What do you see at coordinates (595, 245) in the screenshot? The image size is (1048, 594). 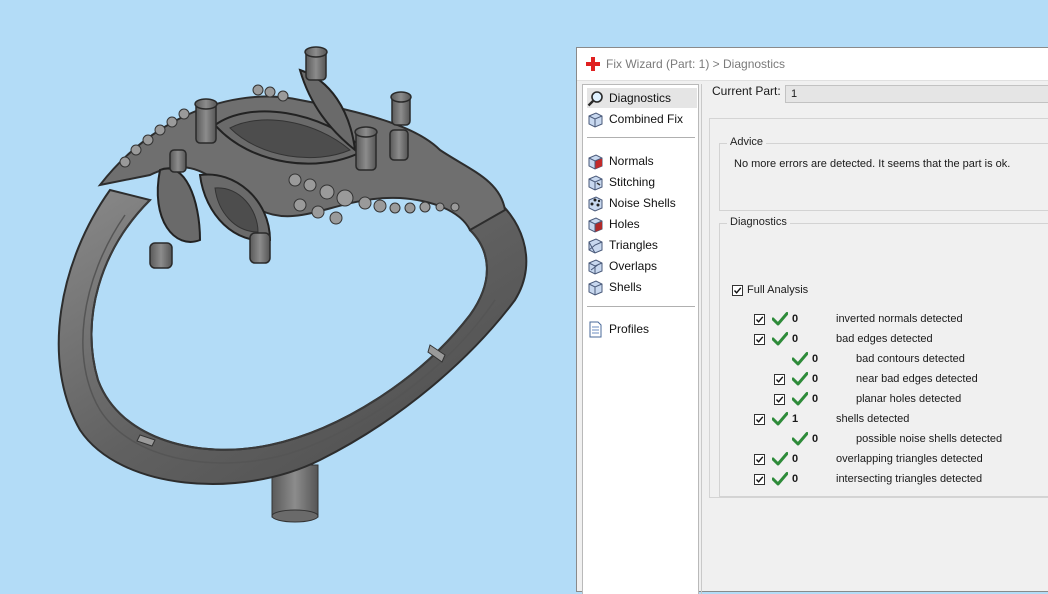 I see `triangles-cube-icon` at bounding box center [595, 245].